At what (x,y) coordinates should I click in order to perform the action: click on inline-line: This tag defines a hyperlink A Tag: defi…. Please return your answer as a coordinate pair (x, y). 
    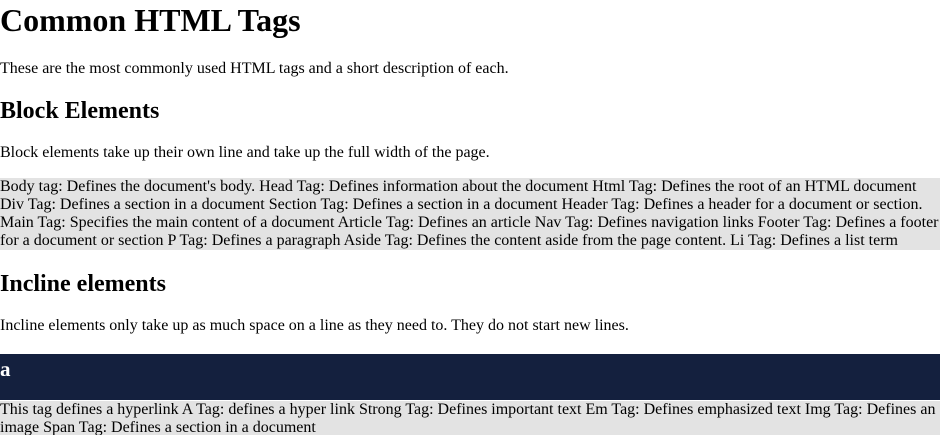
    Looking at the image, I should click on (468, 409).